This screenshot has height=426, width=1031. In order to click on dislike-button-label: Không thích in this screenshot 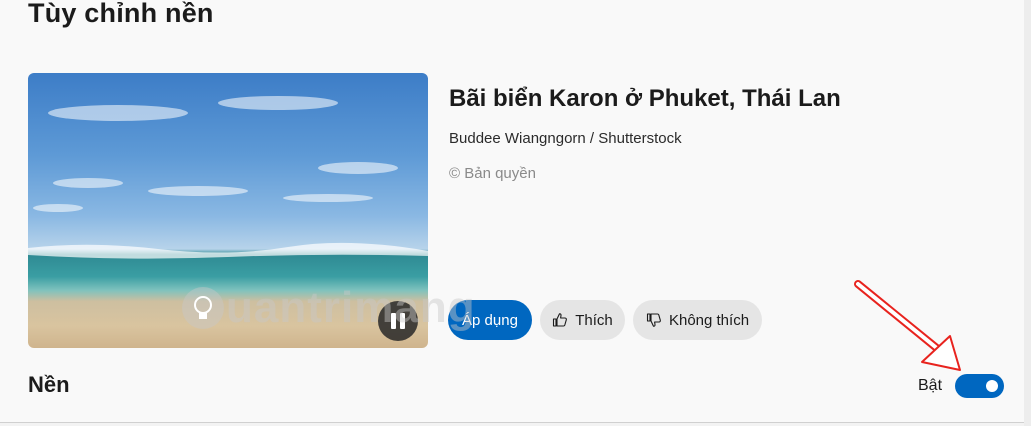, I will do `click(709, 320)`.